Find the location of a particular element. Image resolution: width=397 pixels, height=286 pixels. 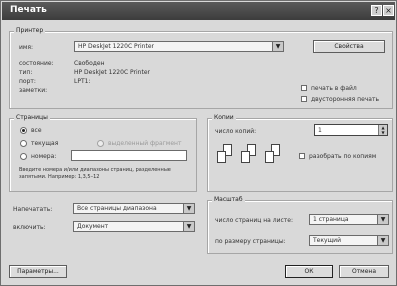

comment-label: заметки: is located at coordinates (33, 90).